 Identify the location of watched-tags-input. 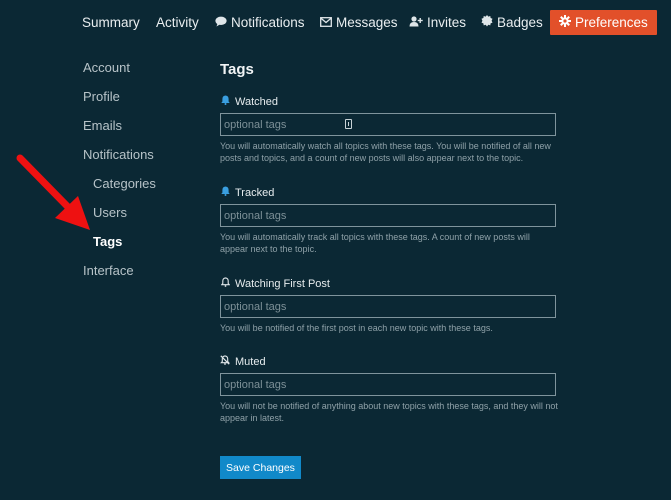
(384, 124).